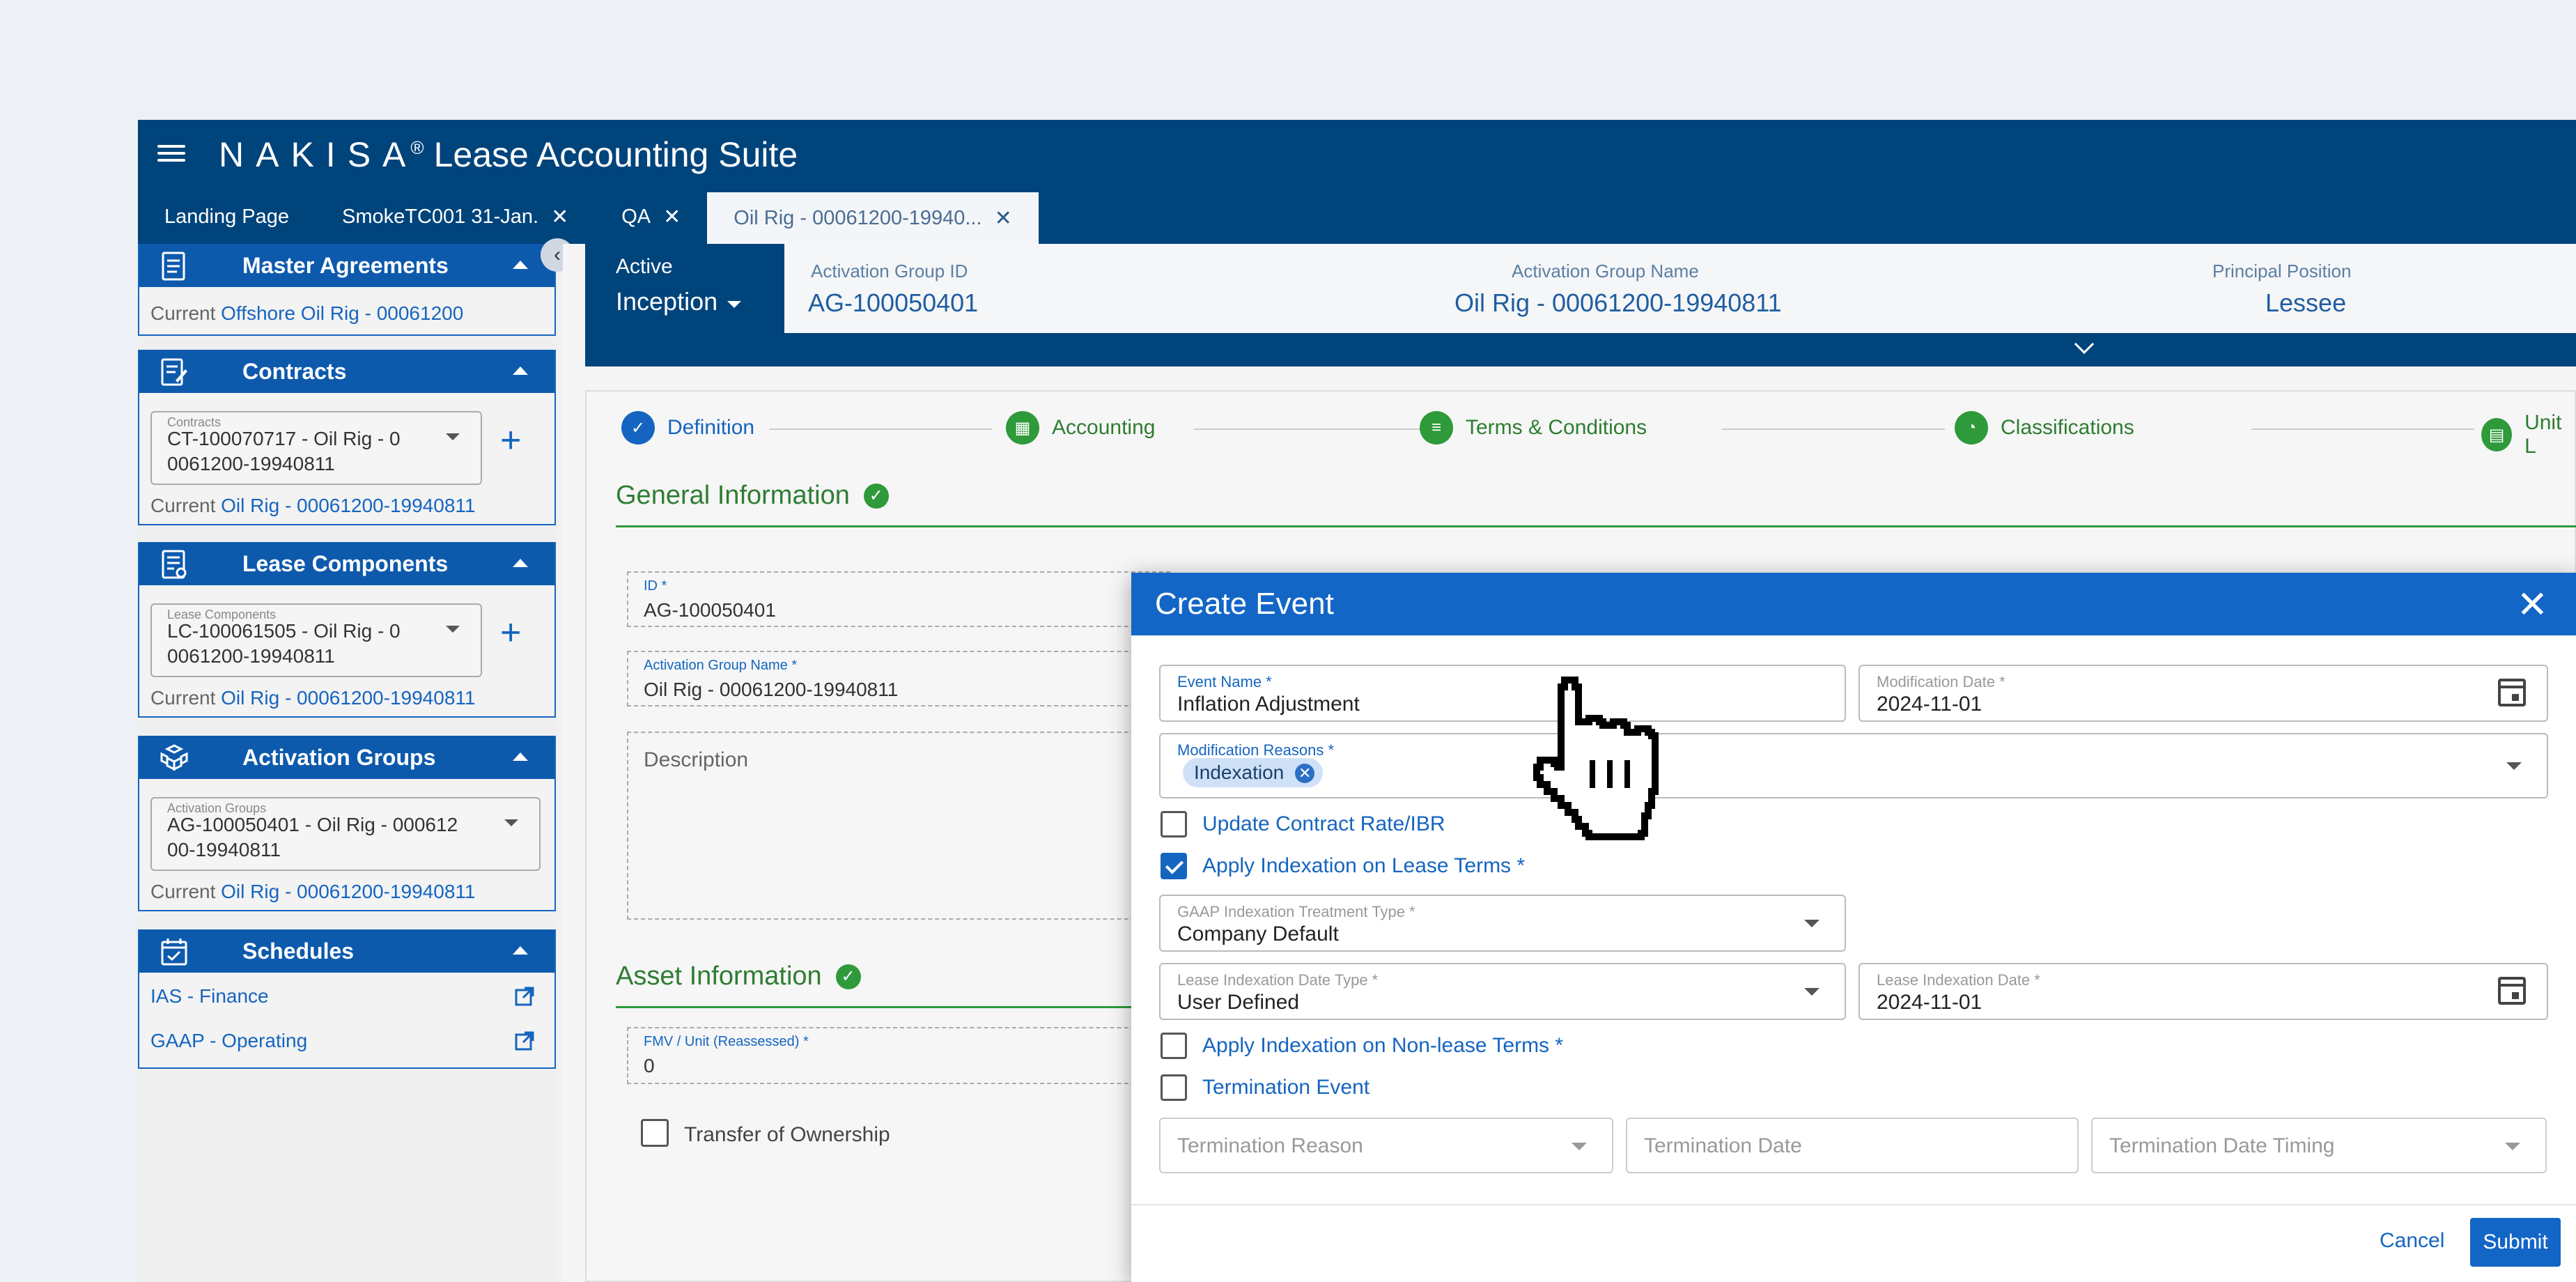 The width and height of the screenshot is (2576, 1282). Describe the element at coordinates (1174, 1046) in the screenshot. I see `non-lease-indexation-checkbox` at that location.